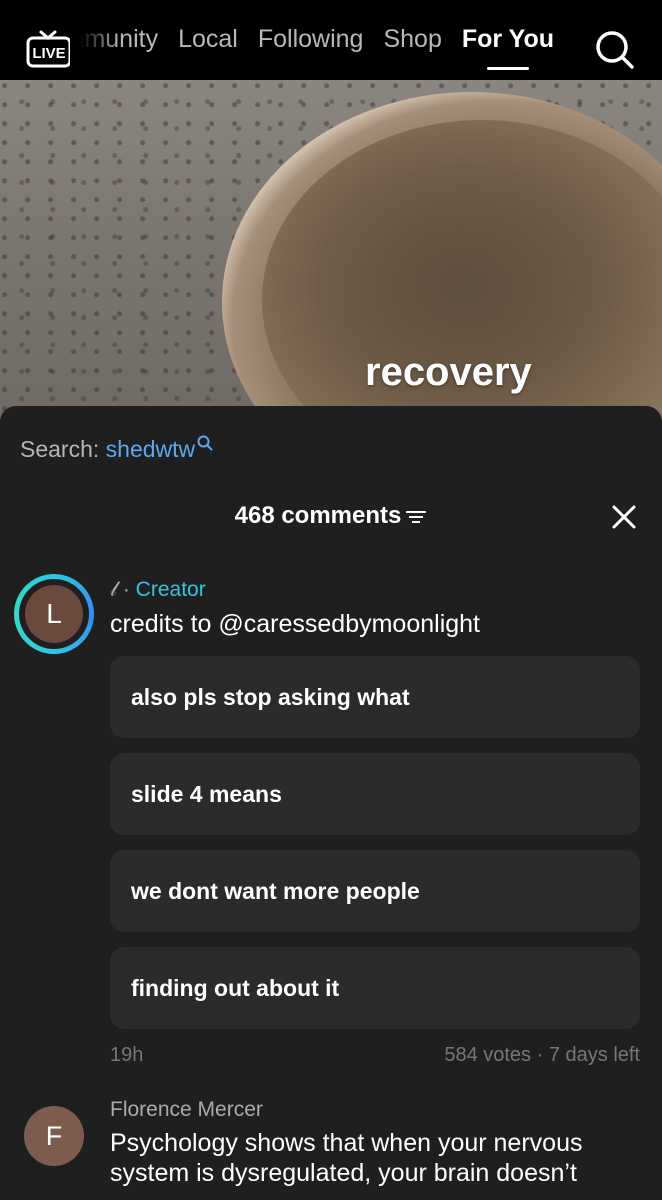 Image resolution: width=662 pixels, height=1200 pixels. I want to click on live-tv-icon: LIVE, so click(49, 49).